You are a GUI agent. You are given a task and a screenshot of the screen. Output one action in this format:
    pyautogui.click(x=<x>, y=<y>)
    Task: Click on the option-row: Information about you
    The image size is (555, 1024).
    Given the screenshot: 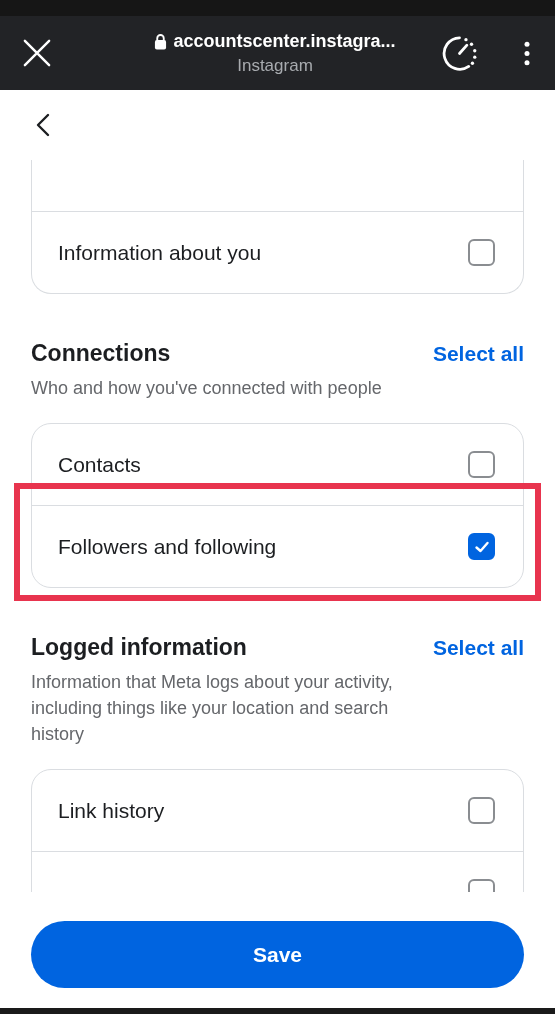 What is the action you would take?
    pyautogui.click(x=277, y=252)
    